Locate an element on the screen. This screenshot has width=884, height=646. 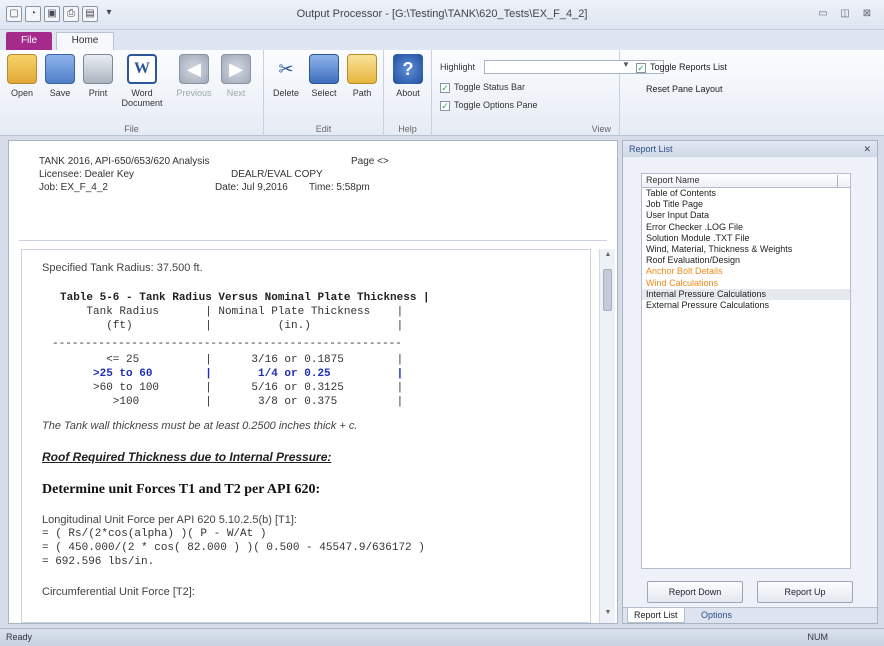
header-program: TANK 2016, API-650/653/620 Analysis is located at coordinates (124, 161).